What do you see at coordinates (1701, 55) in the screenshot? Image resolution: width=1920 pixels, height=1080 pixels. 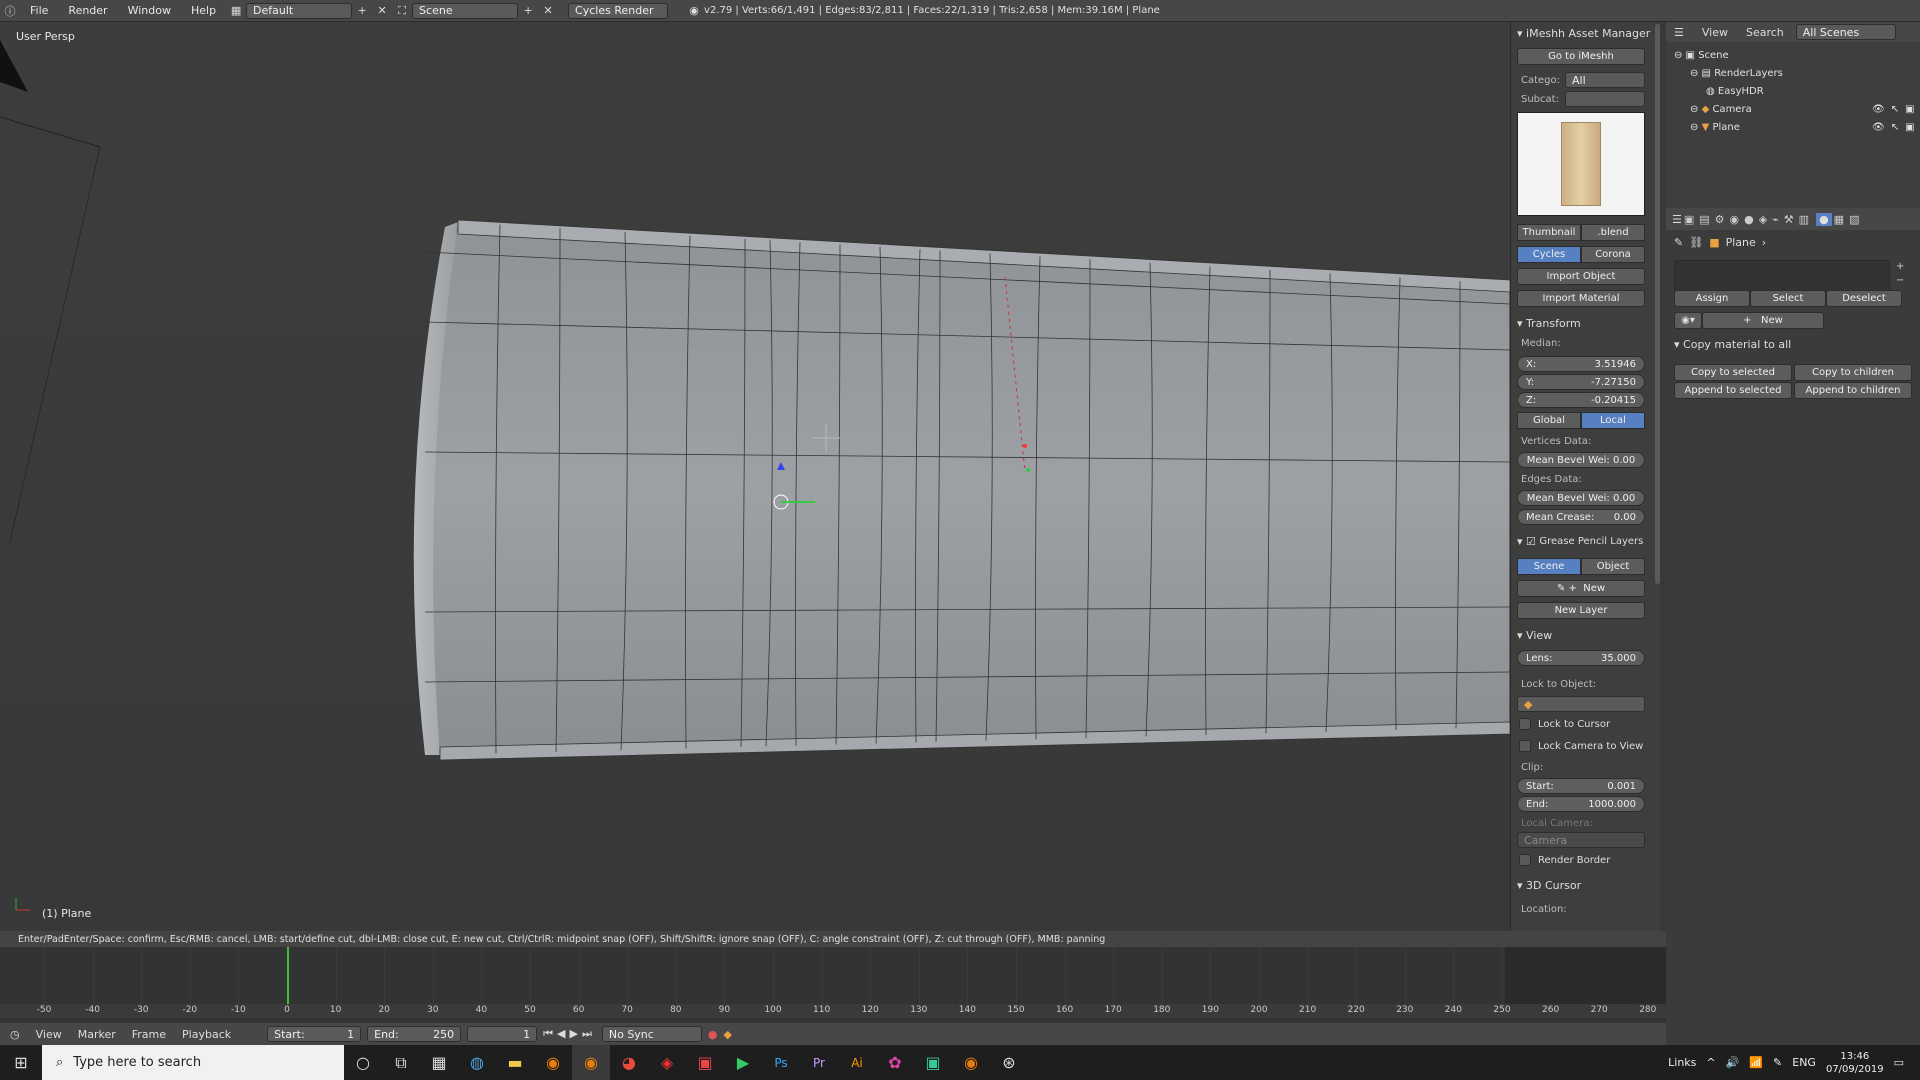 I see `outliner-item-scene: ⊖ ▣ Scene` at bounding box center [1701, 55].